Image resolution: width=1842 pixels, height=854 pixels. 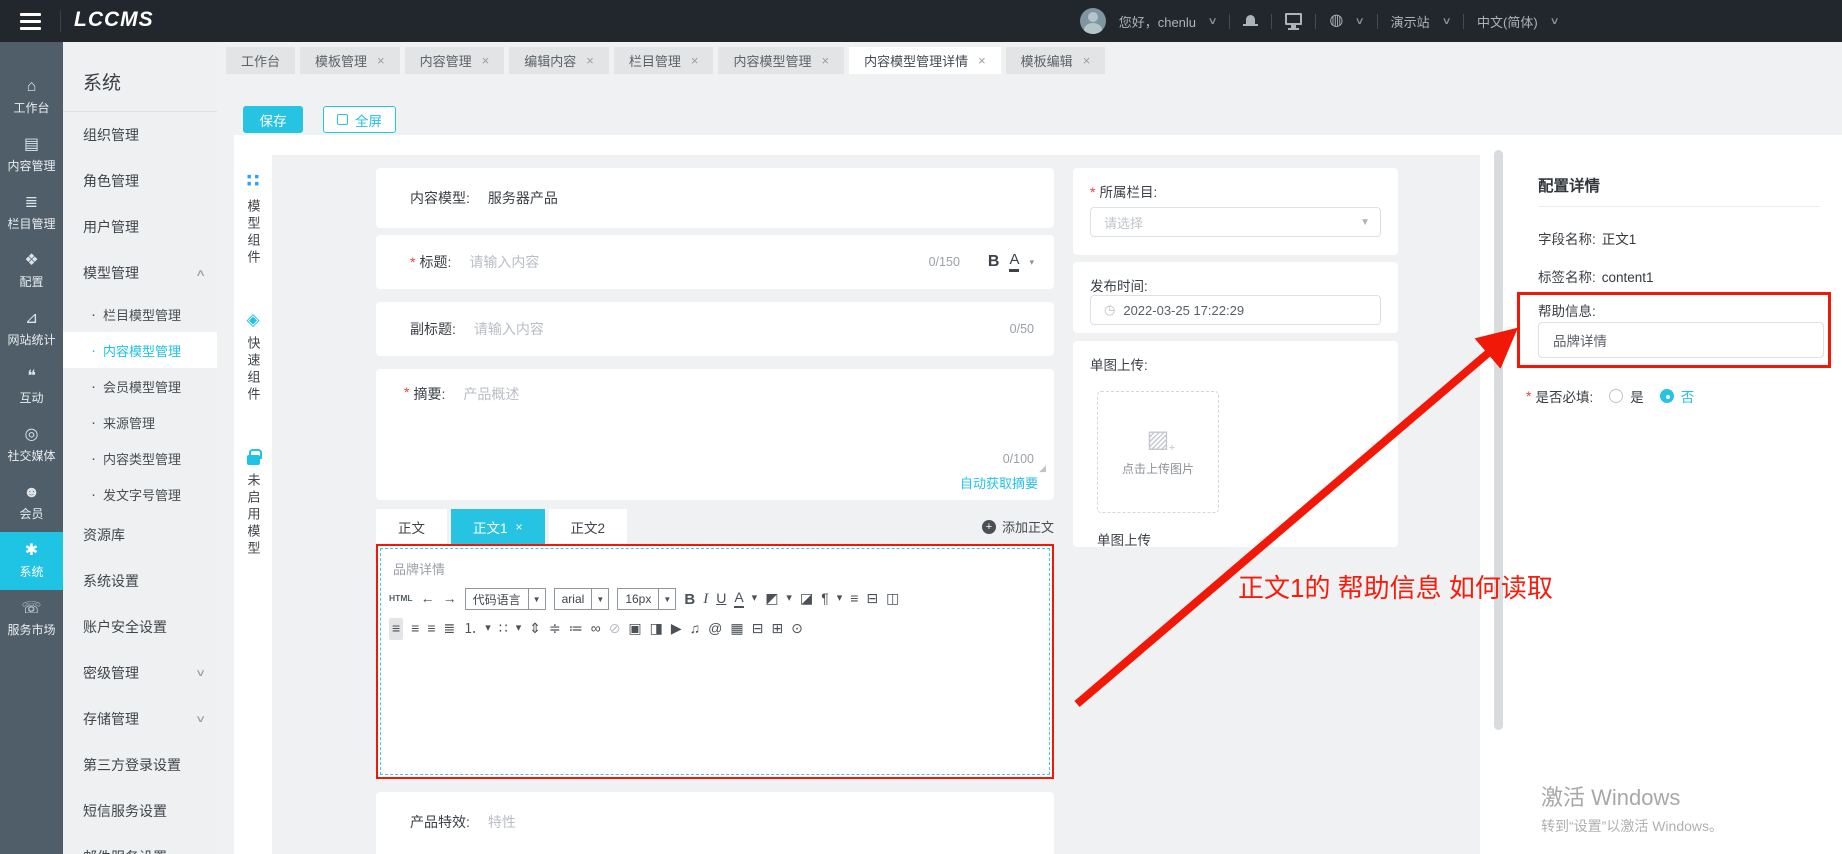 I want to click on html-source-button: HTML, so click(x=401, y=599).